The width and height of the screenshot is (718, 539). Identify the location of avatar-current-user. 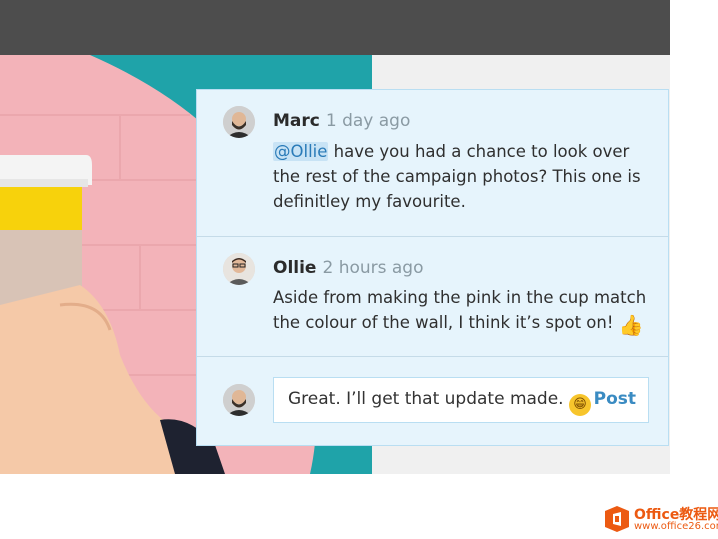
(239, 400).